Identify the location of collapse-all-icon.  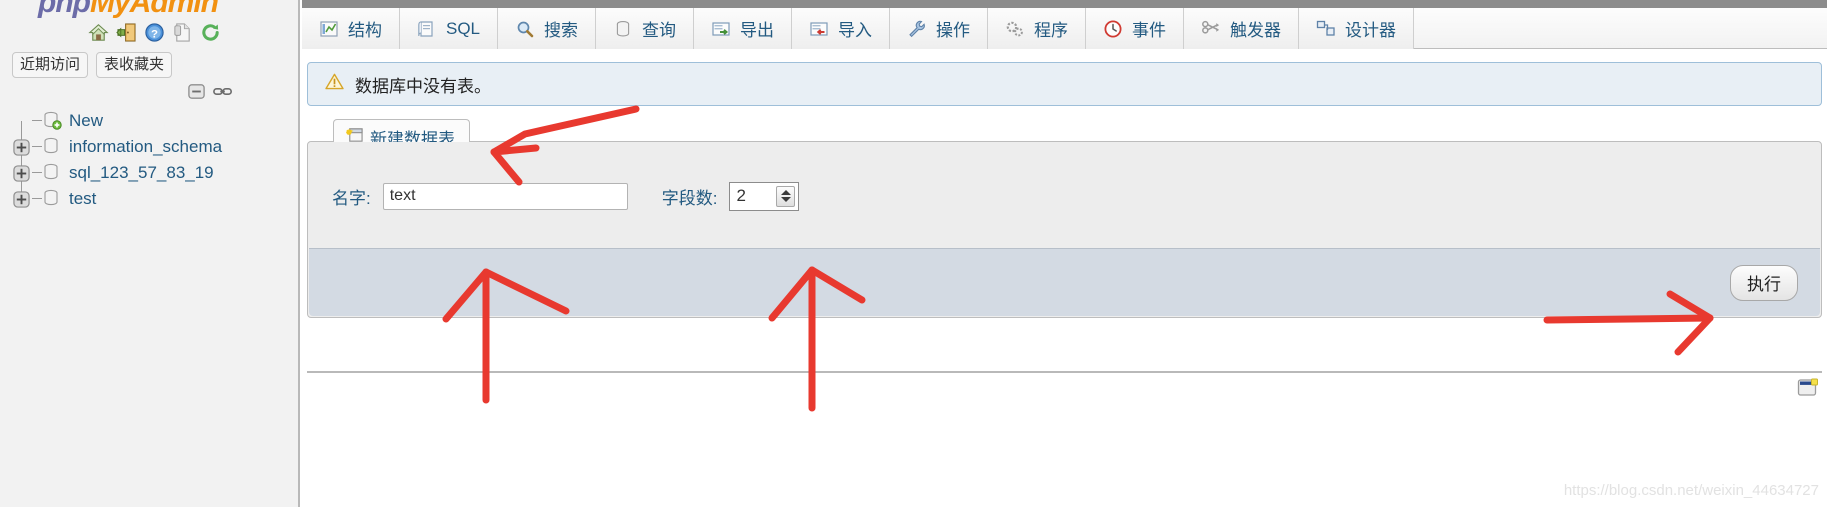
(196, 94).